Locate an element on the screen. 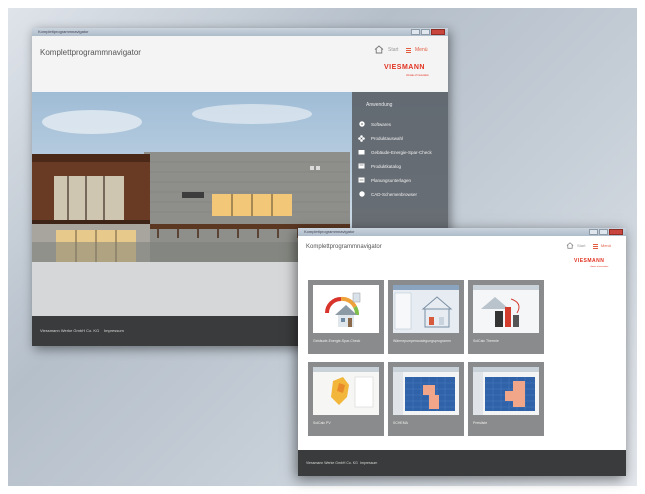 Image resolution: width=645 pixels, height=494 pixels. solar-pv-thumbnail is located at coordinates (346, 391).